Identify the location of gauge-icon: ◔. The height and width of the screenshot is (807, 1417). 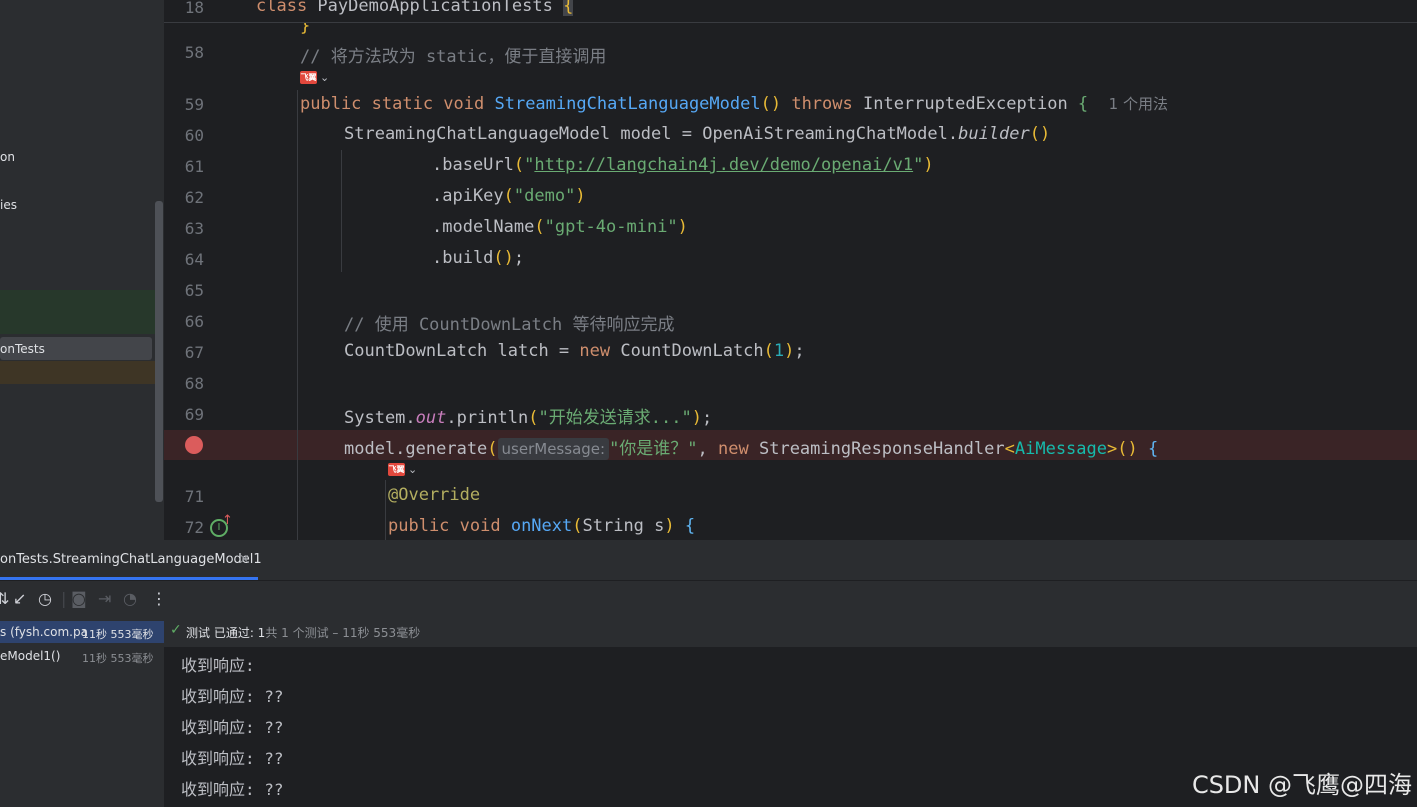
(130, 598).